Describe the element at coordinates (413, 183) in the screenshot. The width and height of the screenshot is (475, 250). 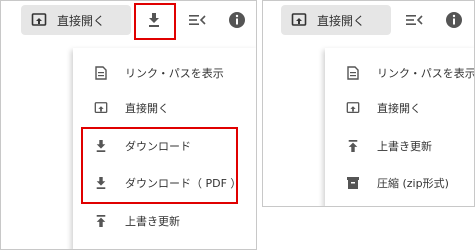
I see `menu-item-label: 圧縮 (zip形式)` at that location.